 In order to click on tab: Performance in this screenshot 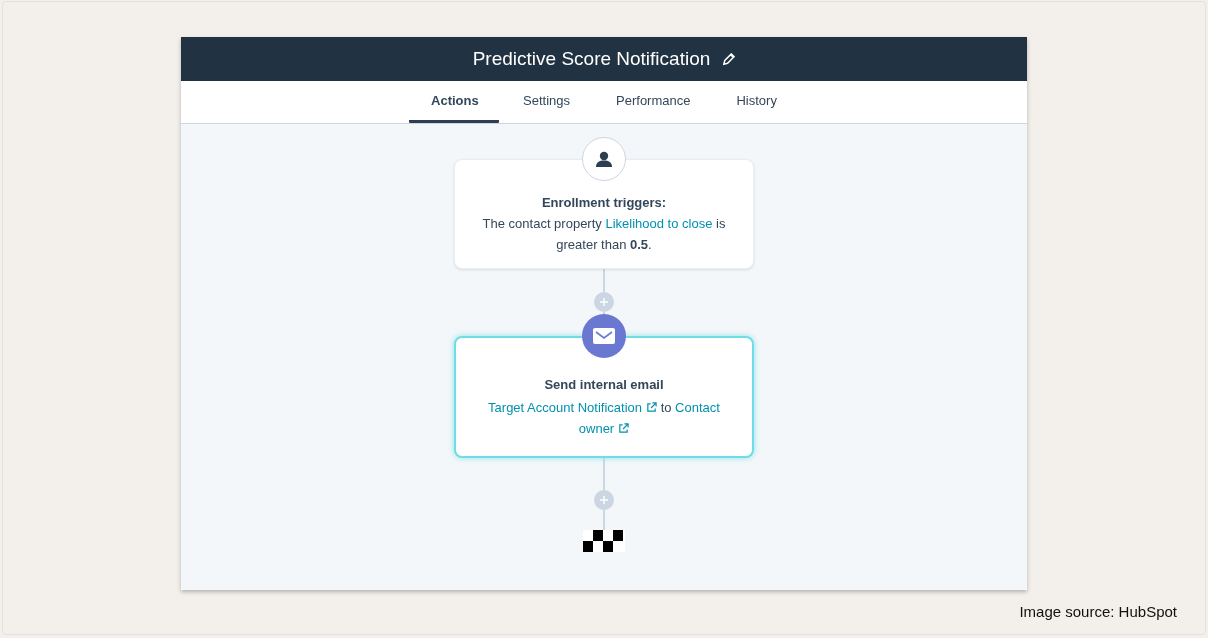, I will do `click(653, 102)`.